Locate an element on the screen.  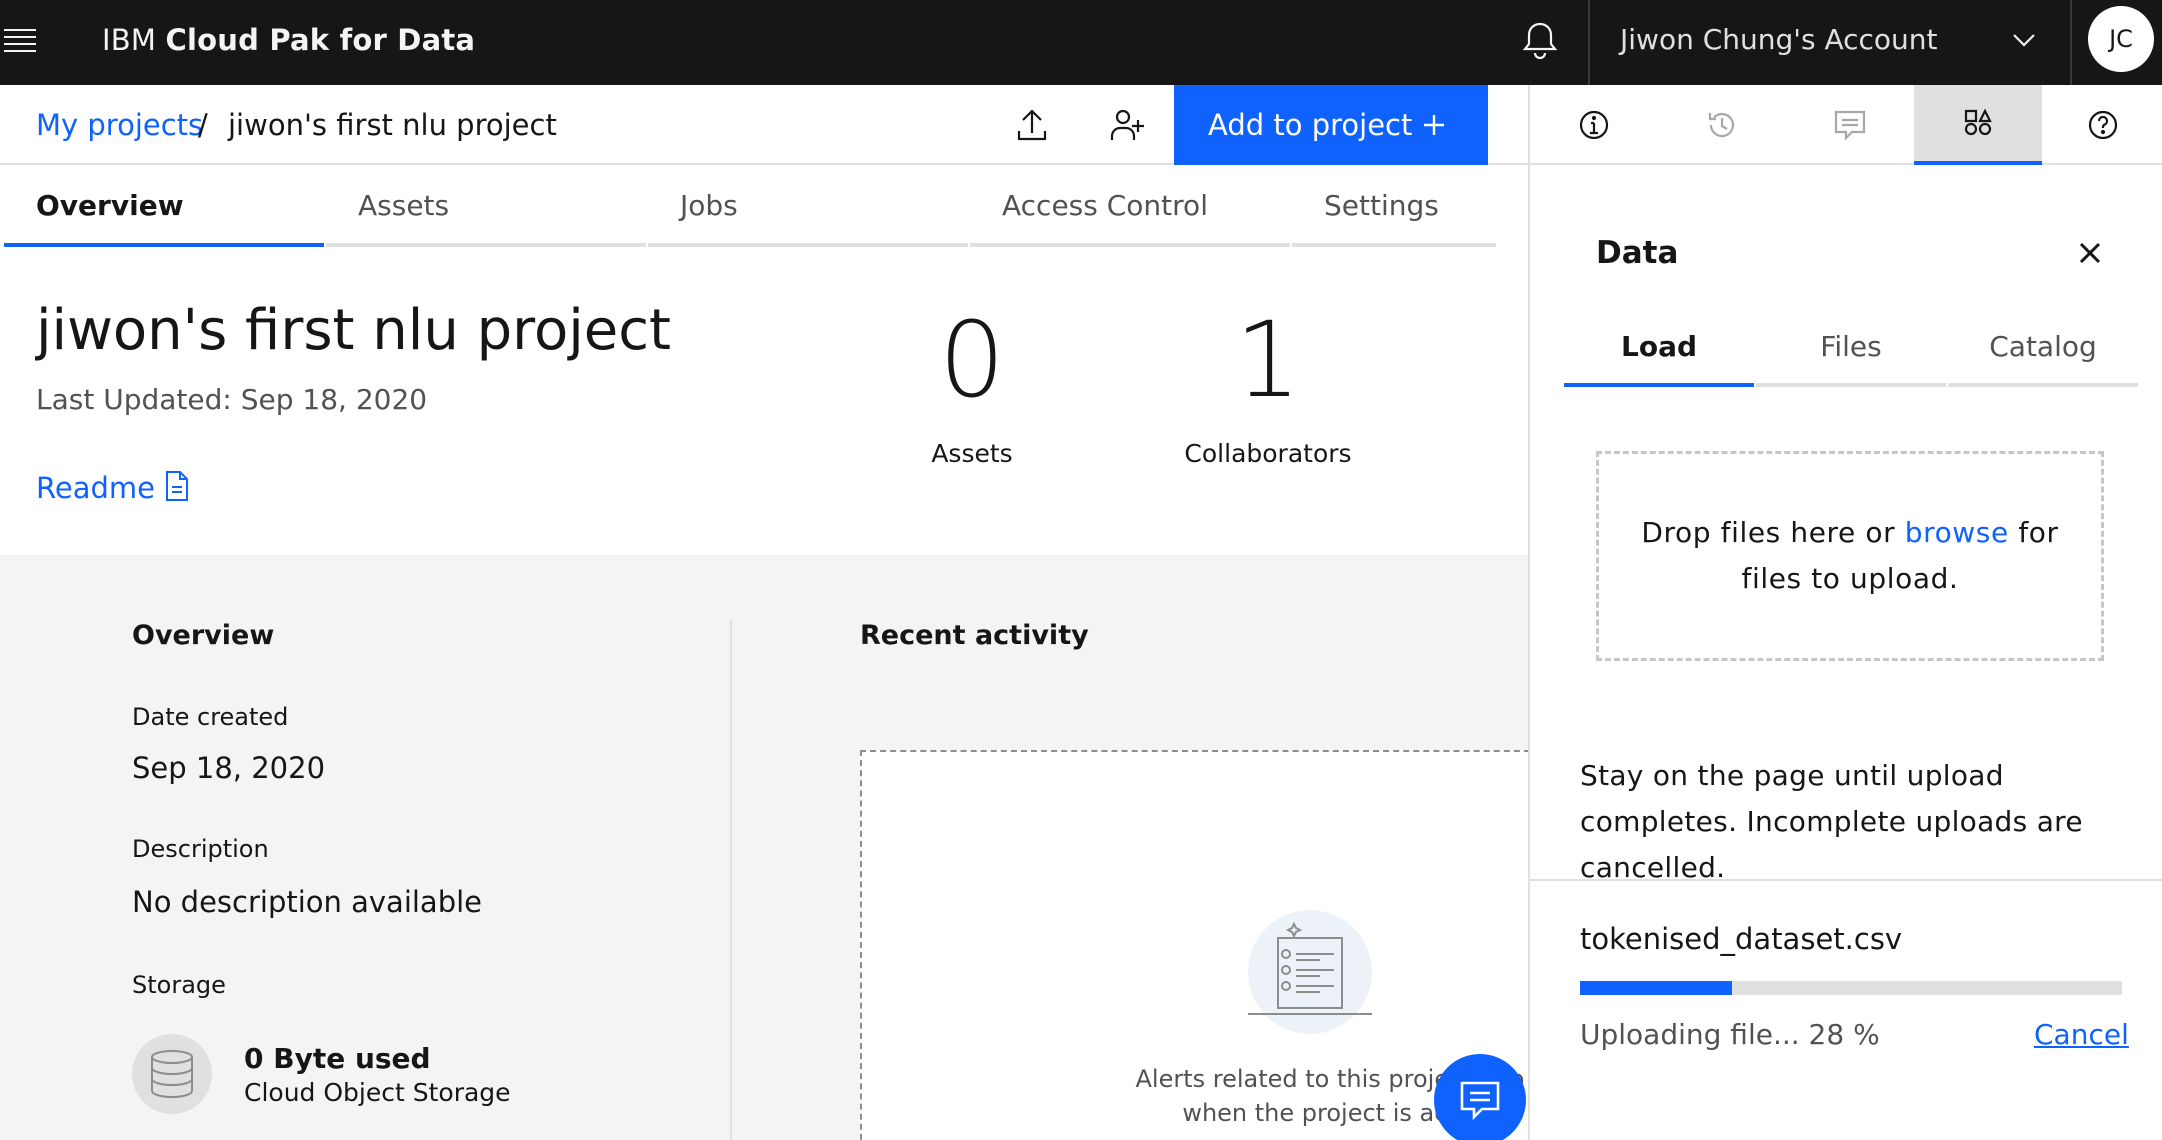
storage-icon is located at coordinates (172, 1074).